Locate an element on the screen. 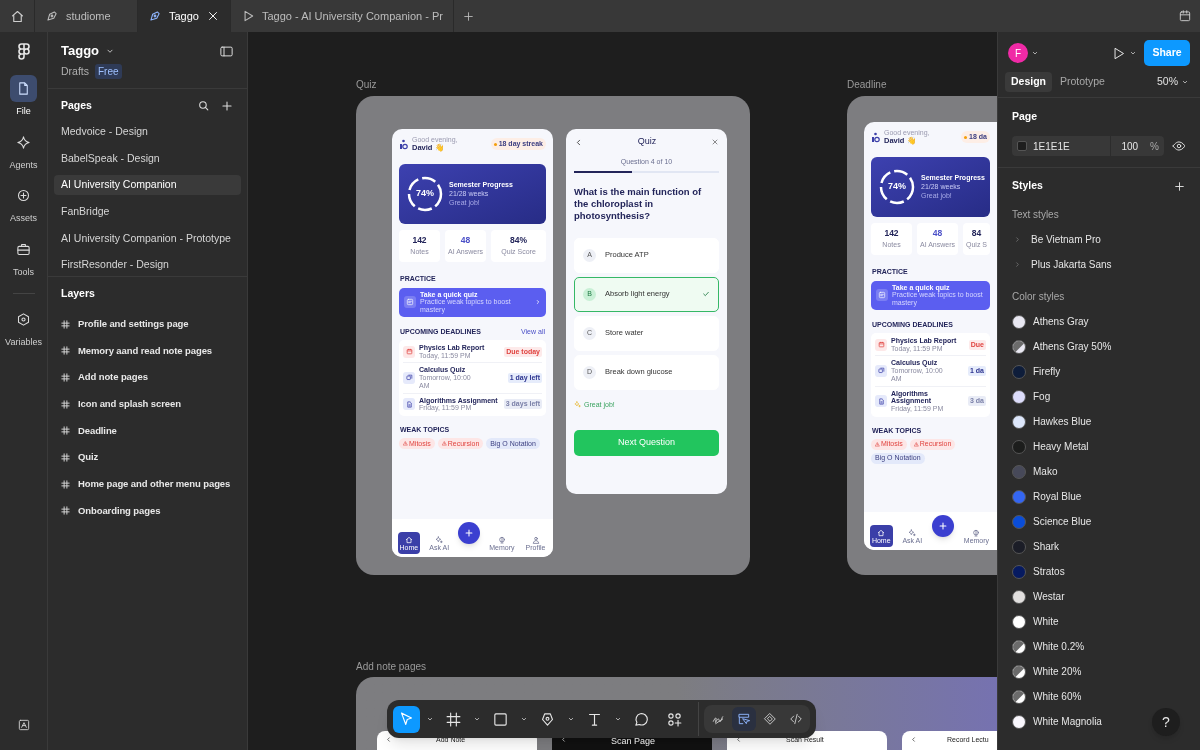  color-style-item: Athens Gray is located at coordinates (1061, 321).